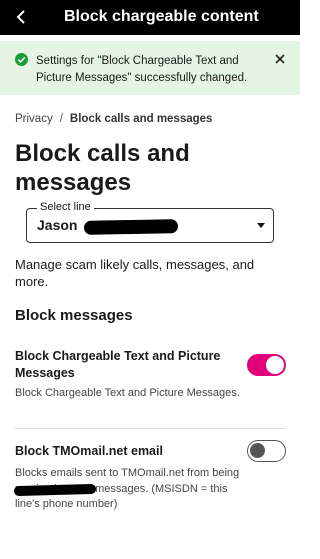 This screenshot has height=559, width=320. Describe the element at coordinates (266, 451) in the screenshot. I see `toggle-block-tmomail` at that location.